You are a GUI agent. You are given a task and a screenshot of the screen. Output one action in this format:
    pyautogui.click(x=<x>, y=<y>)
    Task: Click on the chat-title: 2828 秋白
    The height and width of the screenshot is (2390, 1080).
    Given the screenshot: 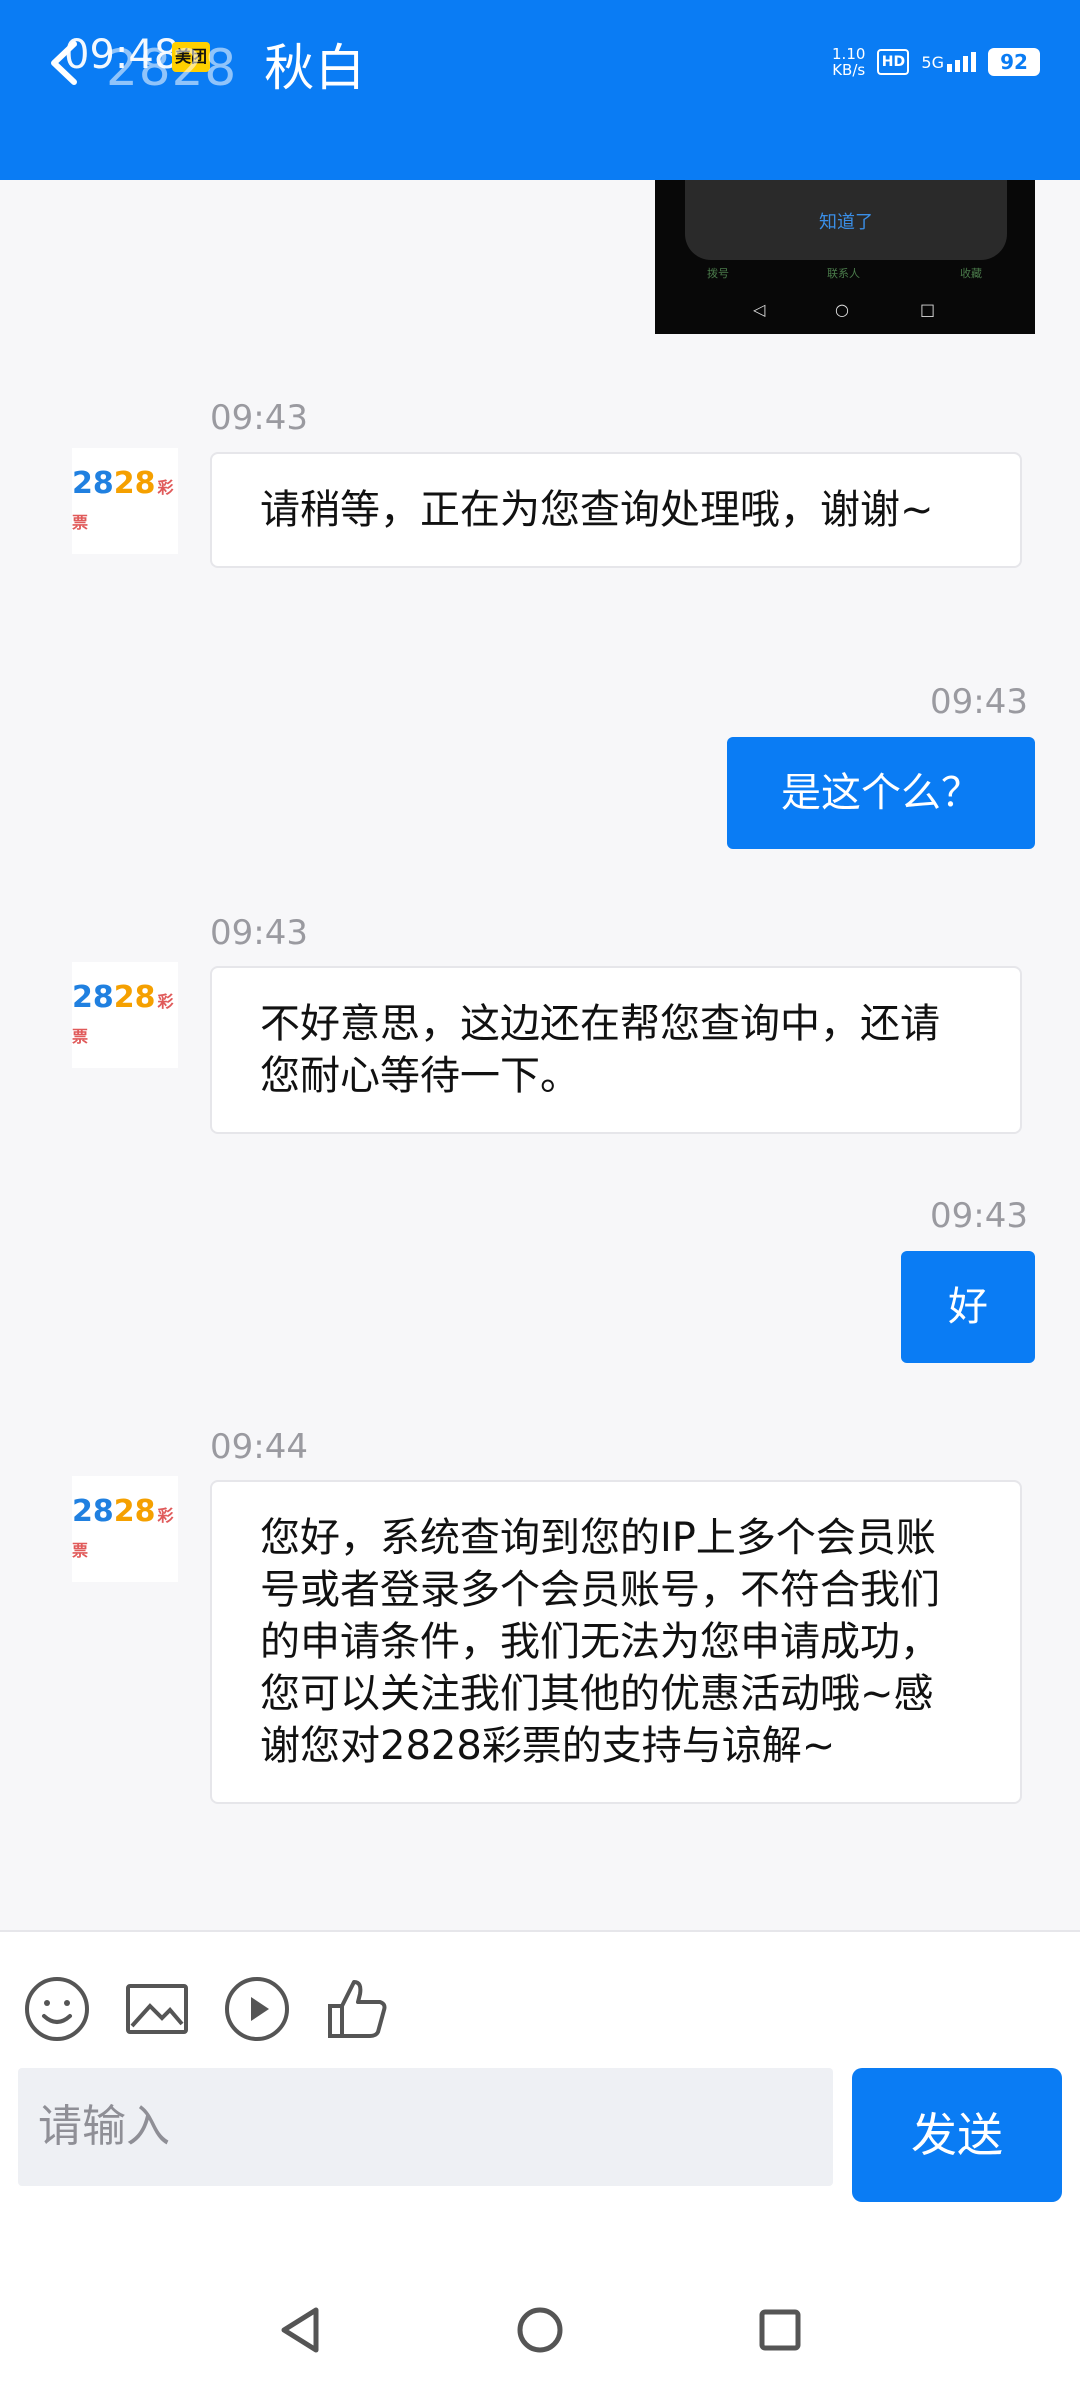 What is the action you would take?
    pyautogui.click(x=236, y=64)
    